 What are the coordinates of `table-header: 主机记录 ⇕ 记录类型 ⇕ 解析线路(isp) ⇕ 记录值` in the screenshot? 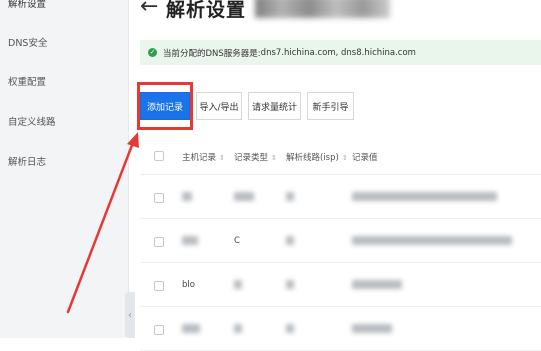 It's located at (340, 157).